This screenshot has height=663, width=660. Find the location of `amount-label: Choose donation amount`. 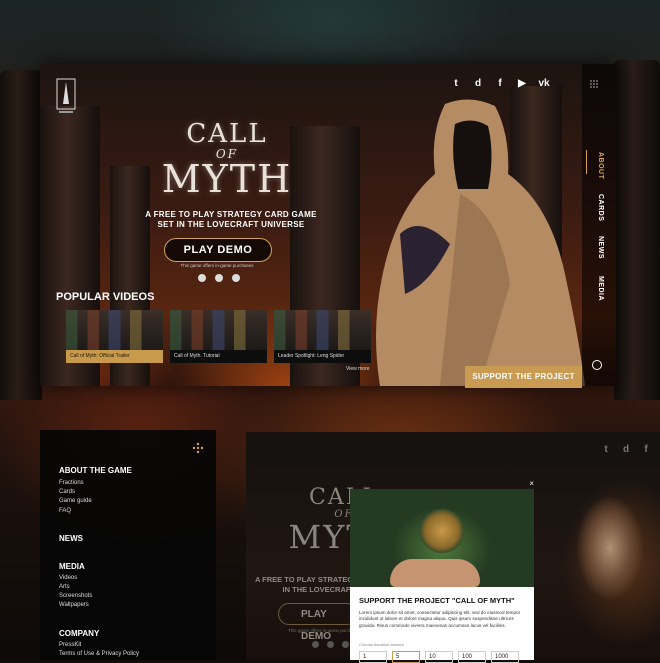

amount-label: Choose donation amount is located at coordinates (381, 644).